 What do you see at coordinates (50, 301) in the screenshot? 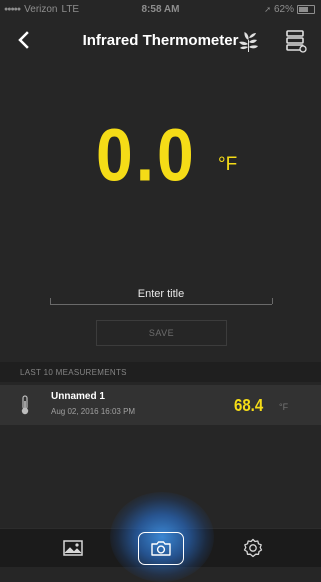
I see `title-input-left-tick` at bounding box center [50, 301].